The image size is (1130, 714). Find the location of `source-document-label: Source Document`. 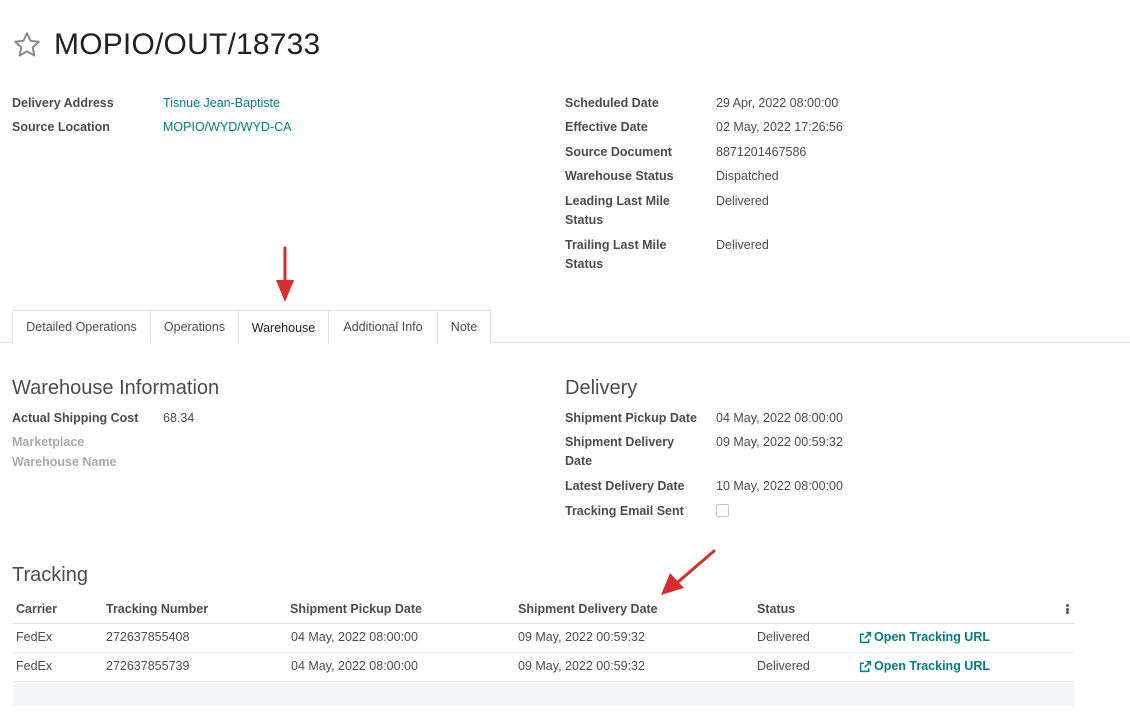

source-document-label: Source Document is located at coordinates (618, 152).